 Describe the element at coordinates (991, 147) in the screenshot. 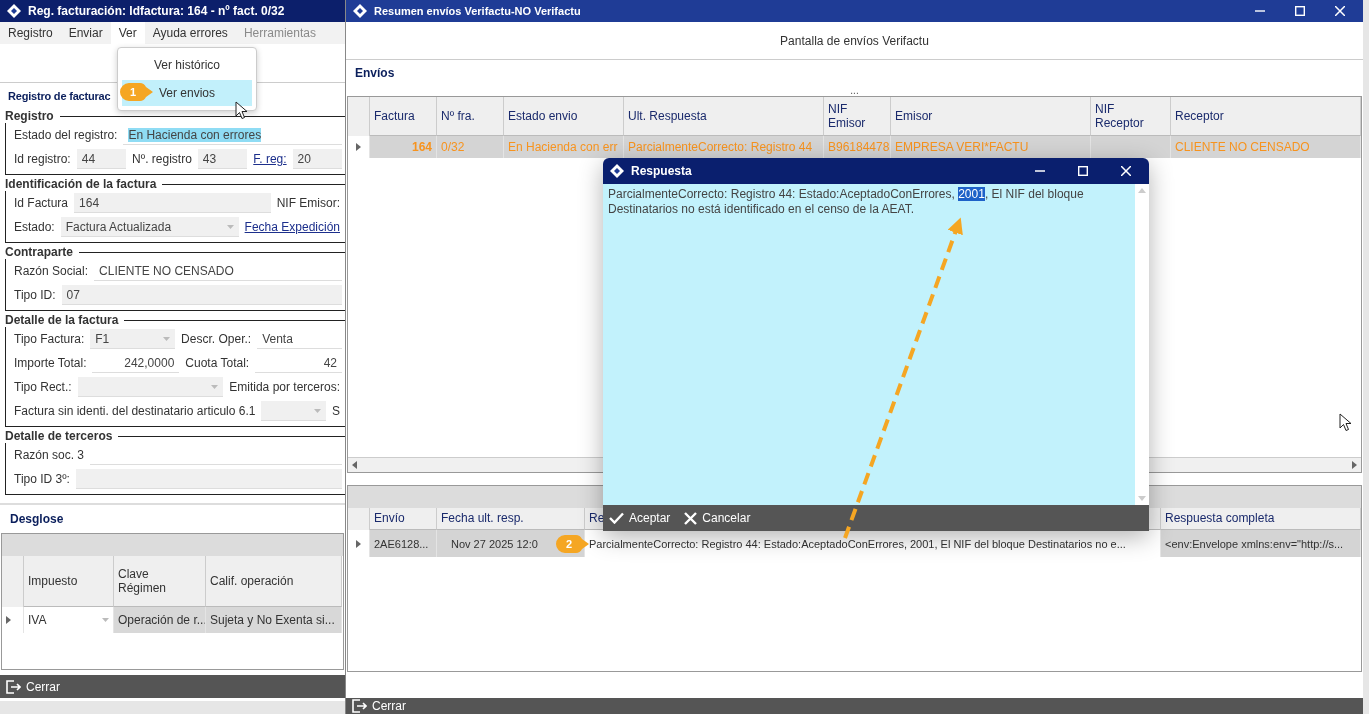

I see `table-cell: EMPRESA VERI*FACTU` at that location.